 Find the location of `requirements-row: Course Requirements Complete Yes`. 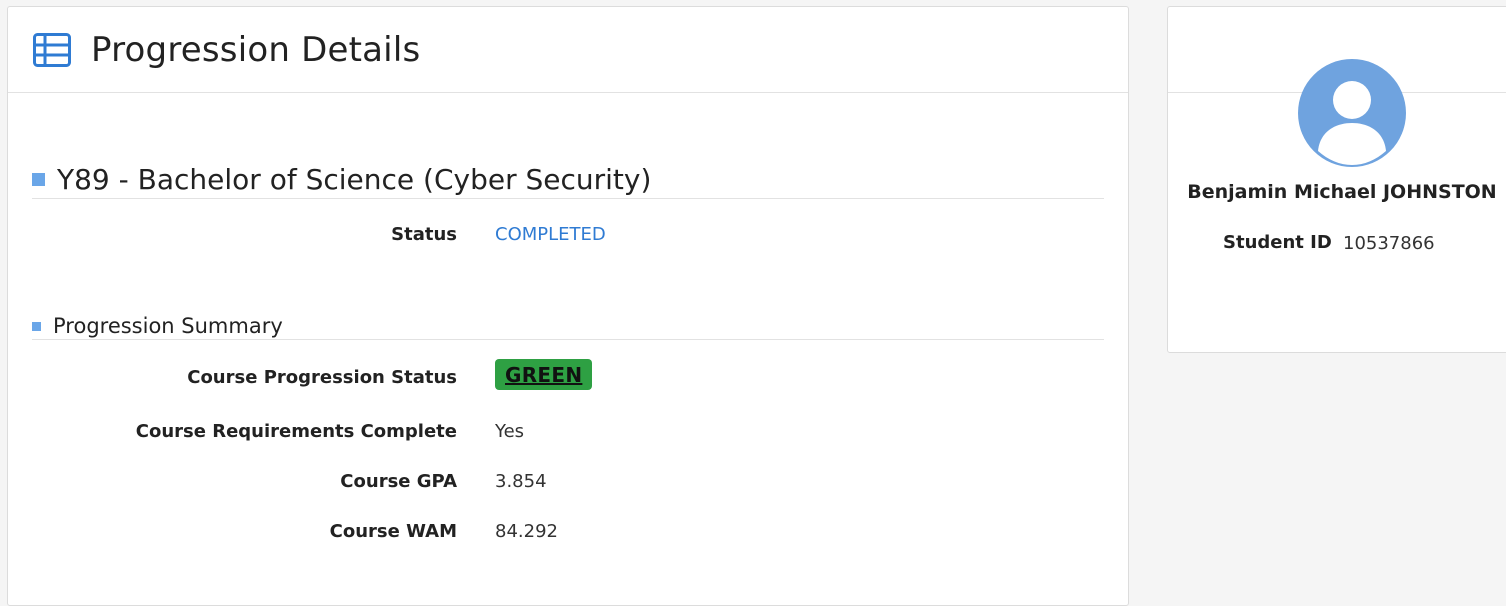

requirements-row: Course Requirements Complete Yes is located at coordinates (558, 431).